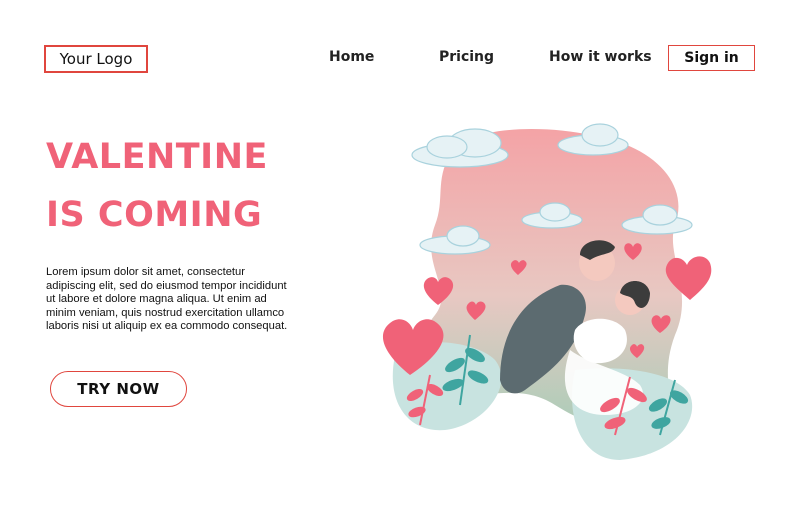 The width and height of the screenshot is (800, 505). What do you see at coordinates (145, 272) in the screenshot?
I see `description-line: Lorem ipsum dolor sit amet, consectetur` at bounding box center [145, 272].